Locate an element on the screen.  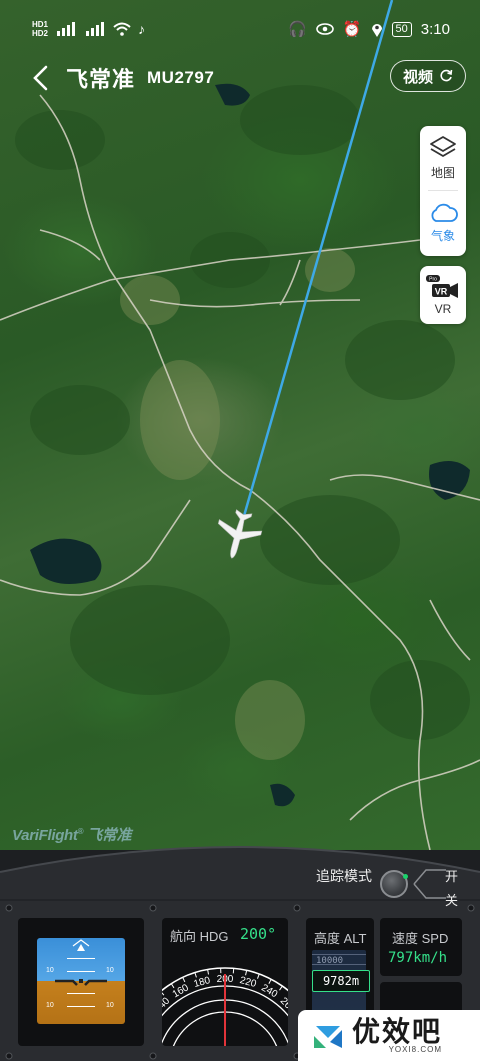
speed-value: 797km/h is located at coordinates (418, 958).